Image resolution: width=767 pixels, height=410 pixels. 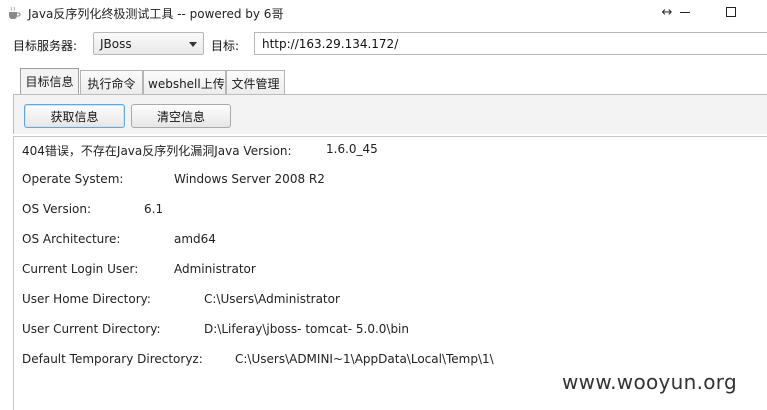 I want to click on output-value: Administrator, so click(x=215, y=269).